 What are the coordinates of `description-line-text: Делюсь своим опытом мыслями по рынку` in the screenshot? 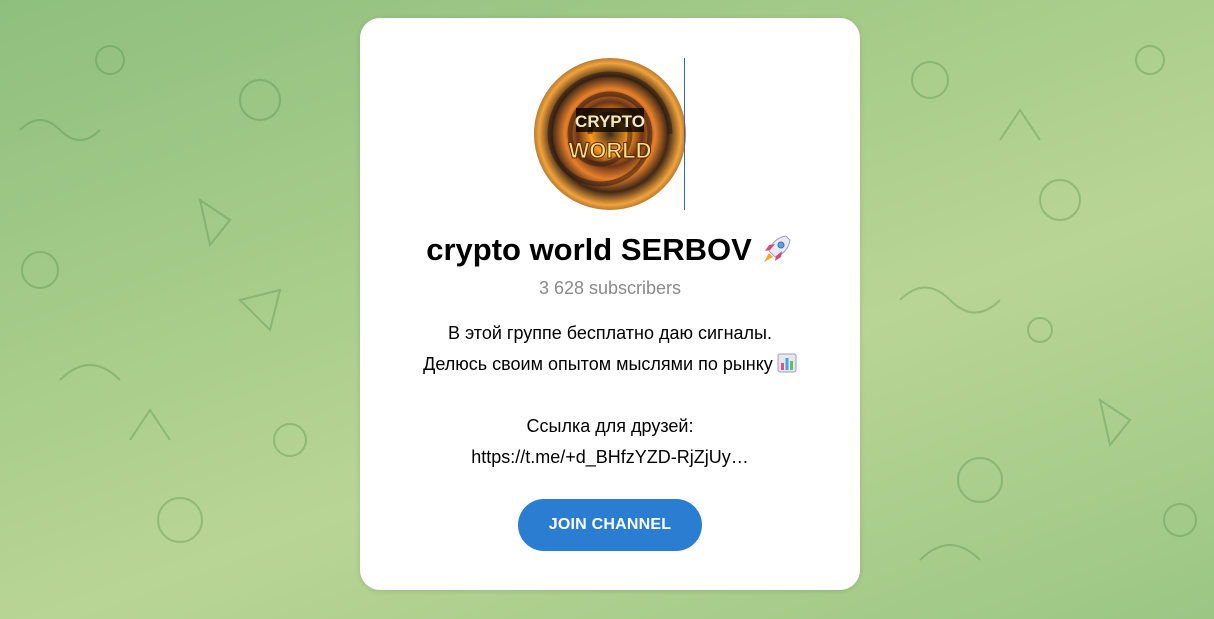 It's located at (598, 364).